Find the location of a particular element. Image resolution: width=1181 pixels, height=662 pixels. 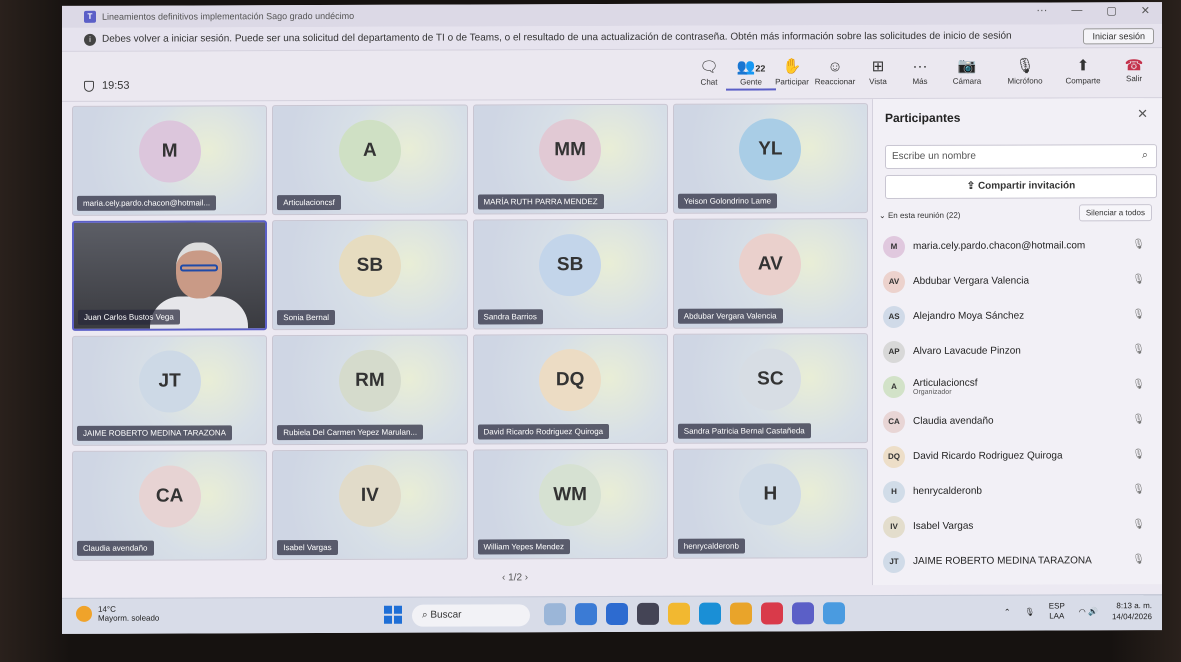

weather-widget: 14°C Mayorm. soleado is located at coordinates (117, 614).